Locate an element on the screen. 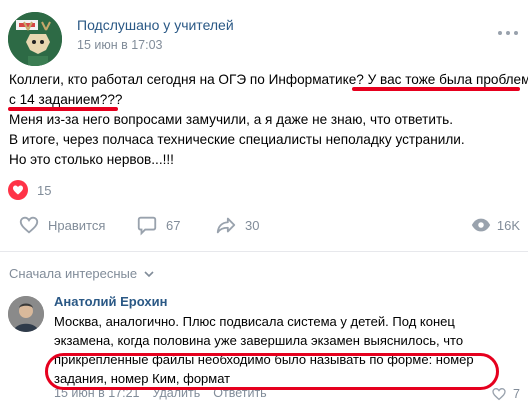 This screenshot has height=406, width=528. section-divider is located at coordinates (264, 251).